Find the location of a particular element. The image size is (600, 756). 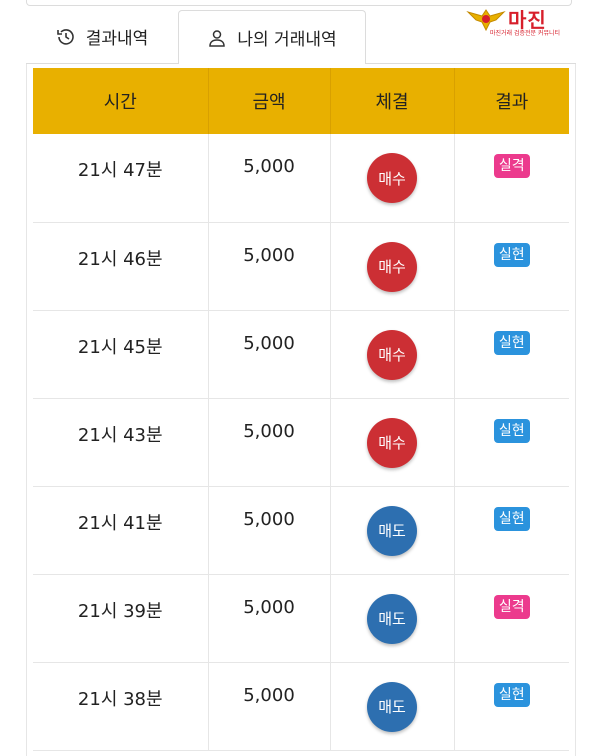

cell-time: 21시 43분 is located at coordinates (121, 442).